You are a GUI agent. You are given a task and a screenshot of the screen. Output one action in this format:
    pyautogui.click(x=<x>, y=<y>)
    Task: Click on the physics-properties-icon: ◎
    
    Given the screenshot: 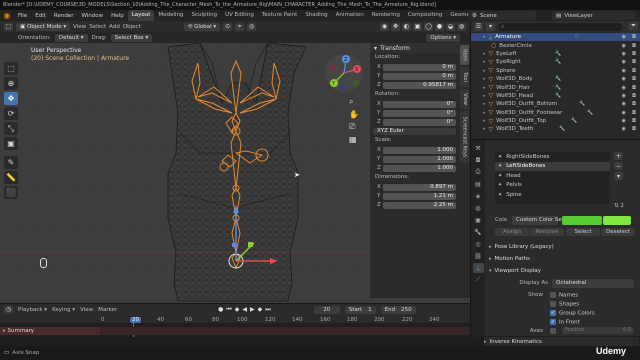 What is the action you would take?
    pyautogui.click(x=478, y=244)
    